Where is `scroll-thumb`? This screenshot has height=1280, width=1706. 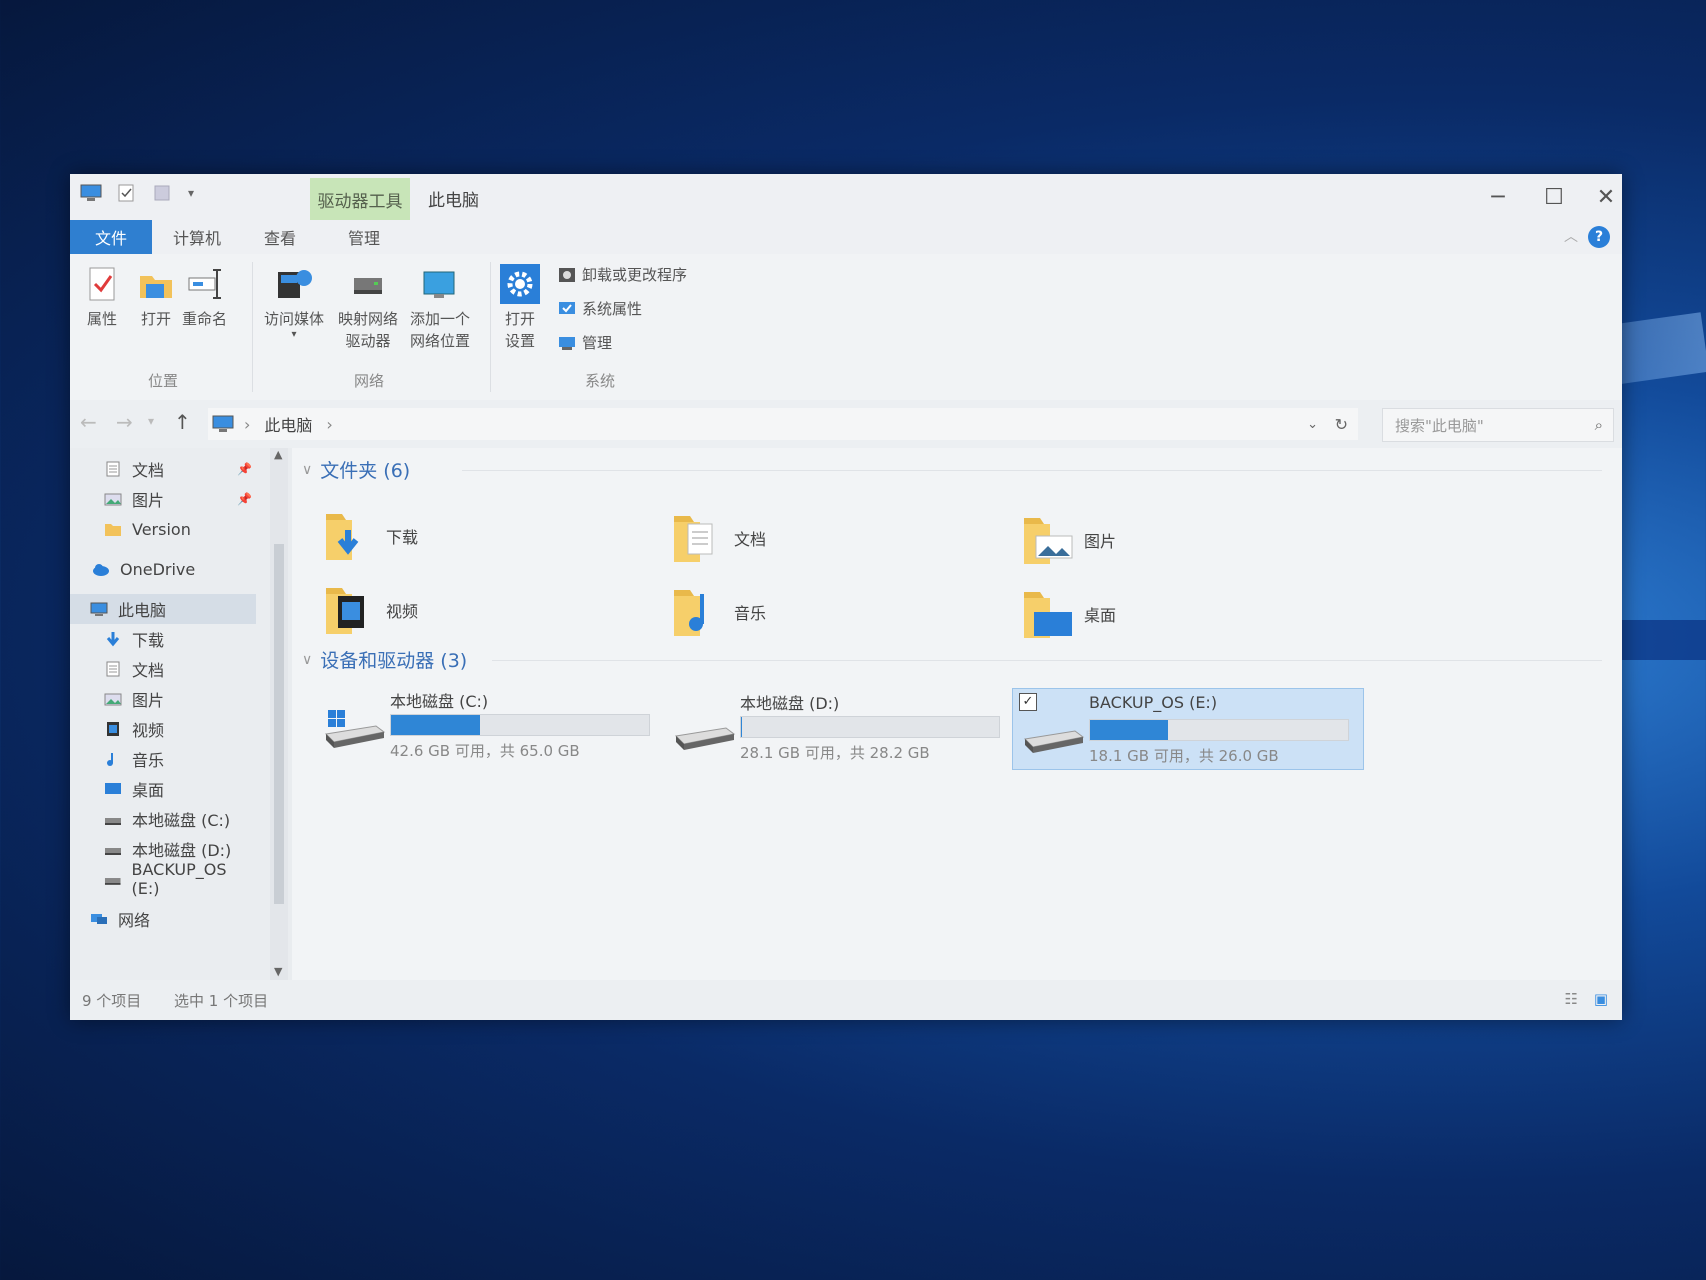 scroll-thumb is located at coordinates (279, 724).